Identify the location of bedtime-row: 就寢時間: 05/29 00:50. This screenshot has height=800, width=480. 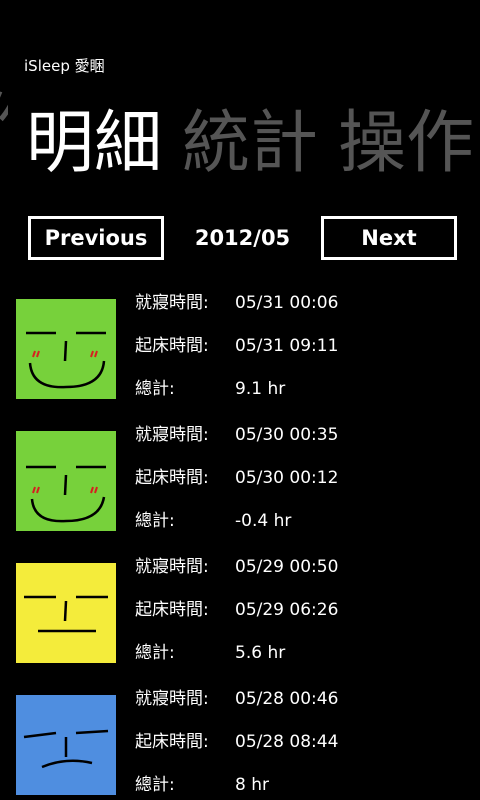
(305, 567).